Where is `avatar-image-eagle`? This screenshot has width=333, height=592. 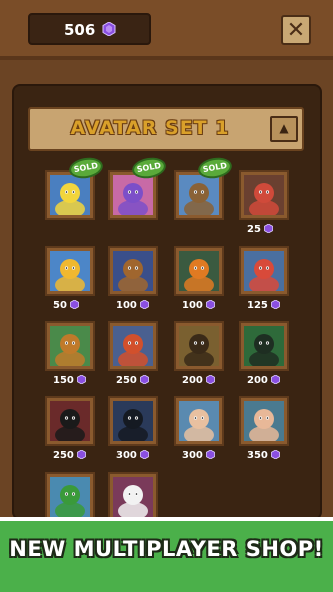 avatar-image-eagle is located at coordinates (199, 196).